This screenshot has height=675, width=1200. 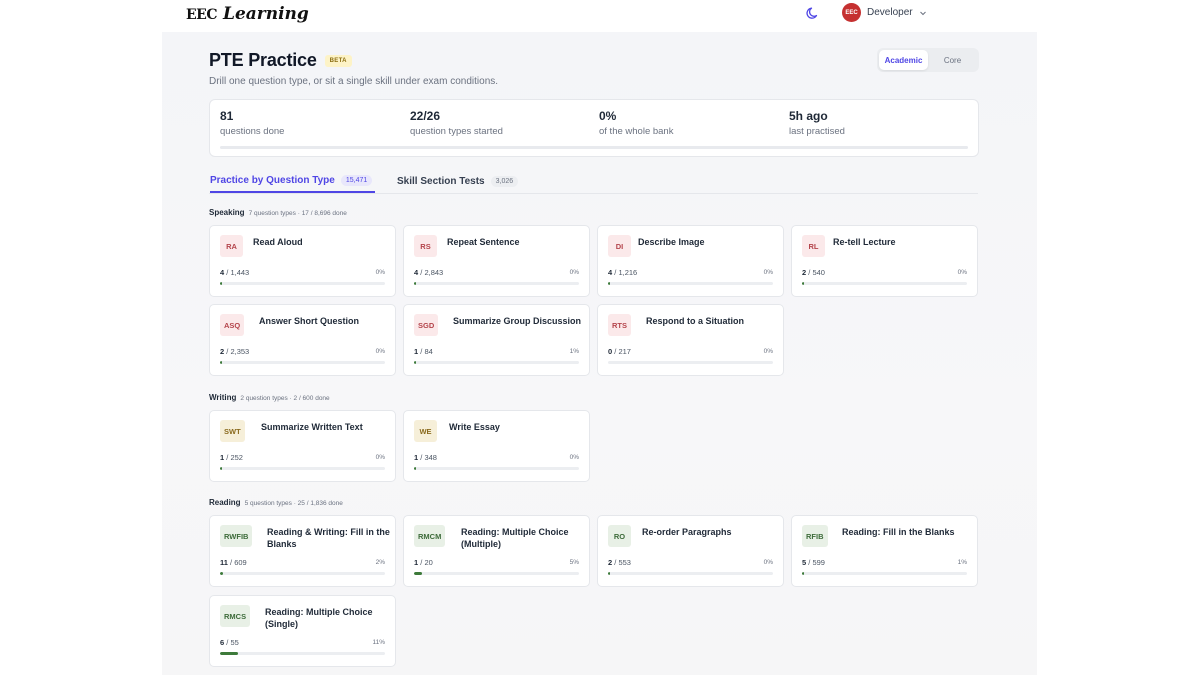 I want to click on tab-practice-by-type: Practice by Question Type 15,471, so click(x=293, y=181).